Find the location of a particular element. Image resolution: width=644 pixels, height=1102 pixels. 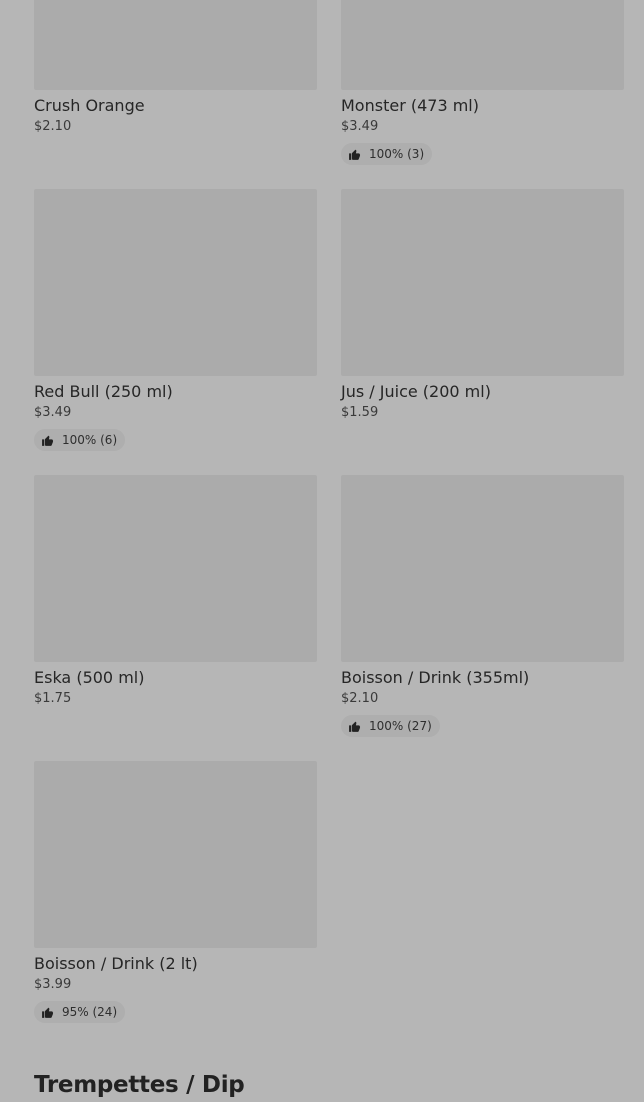

product-card-drink-2lt: Boisson / Drink (2 lt) $3.99 95% (24) is located at coordinates (175, 904).